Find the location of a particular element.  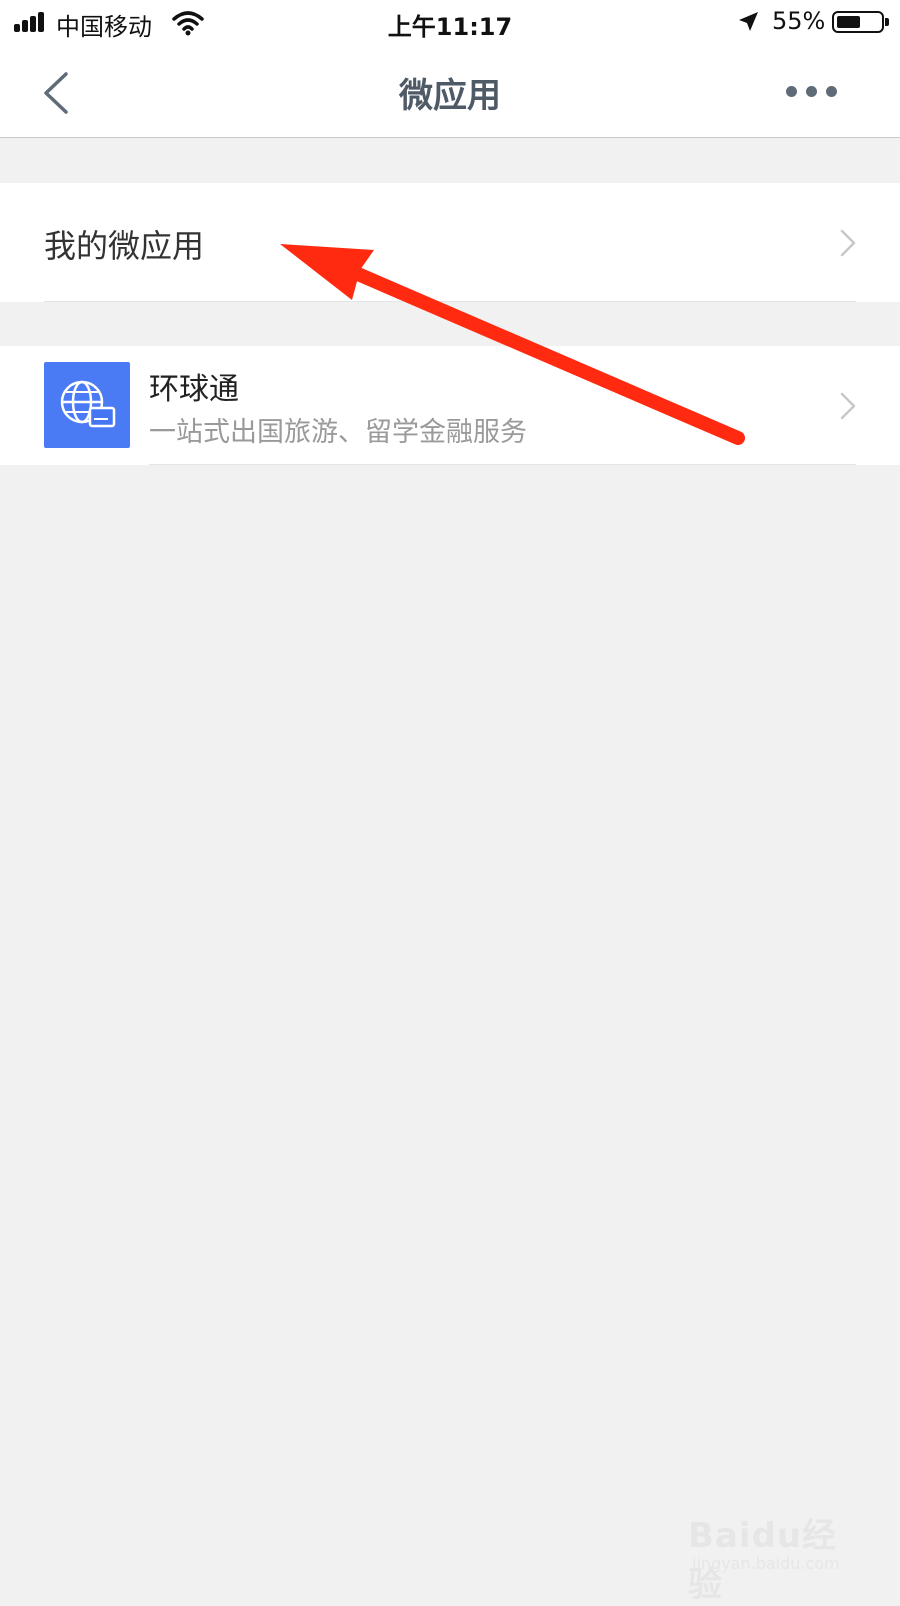

battery-fill is located at coordinates (848, 22).